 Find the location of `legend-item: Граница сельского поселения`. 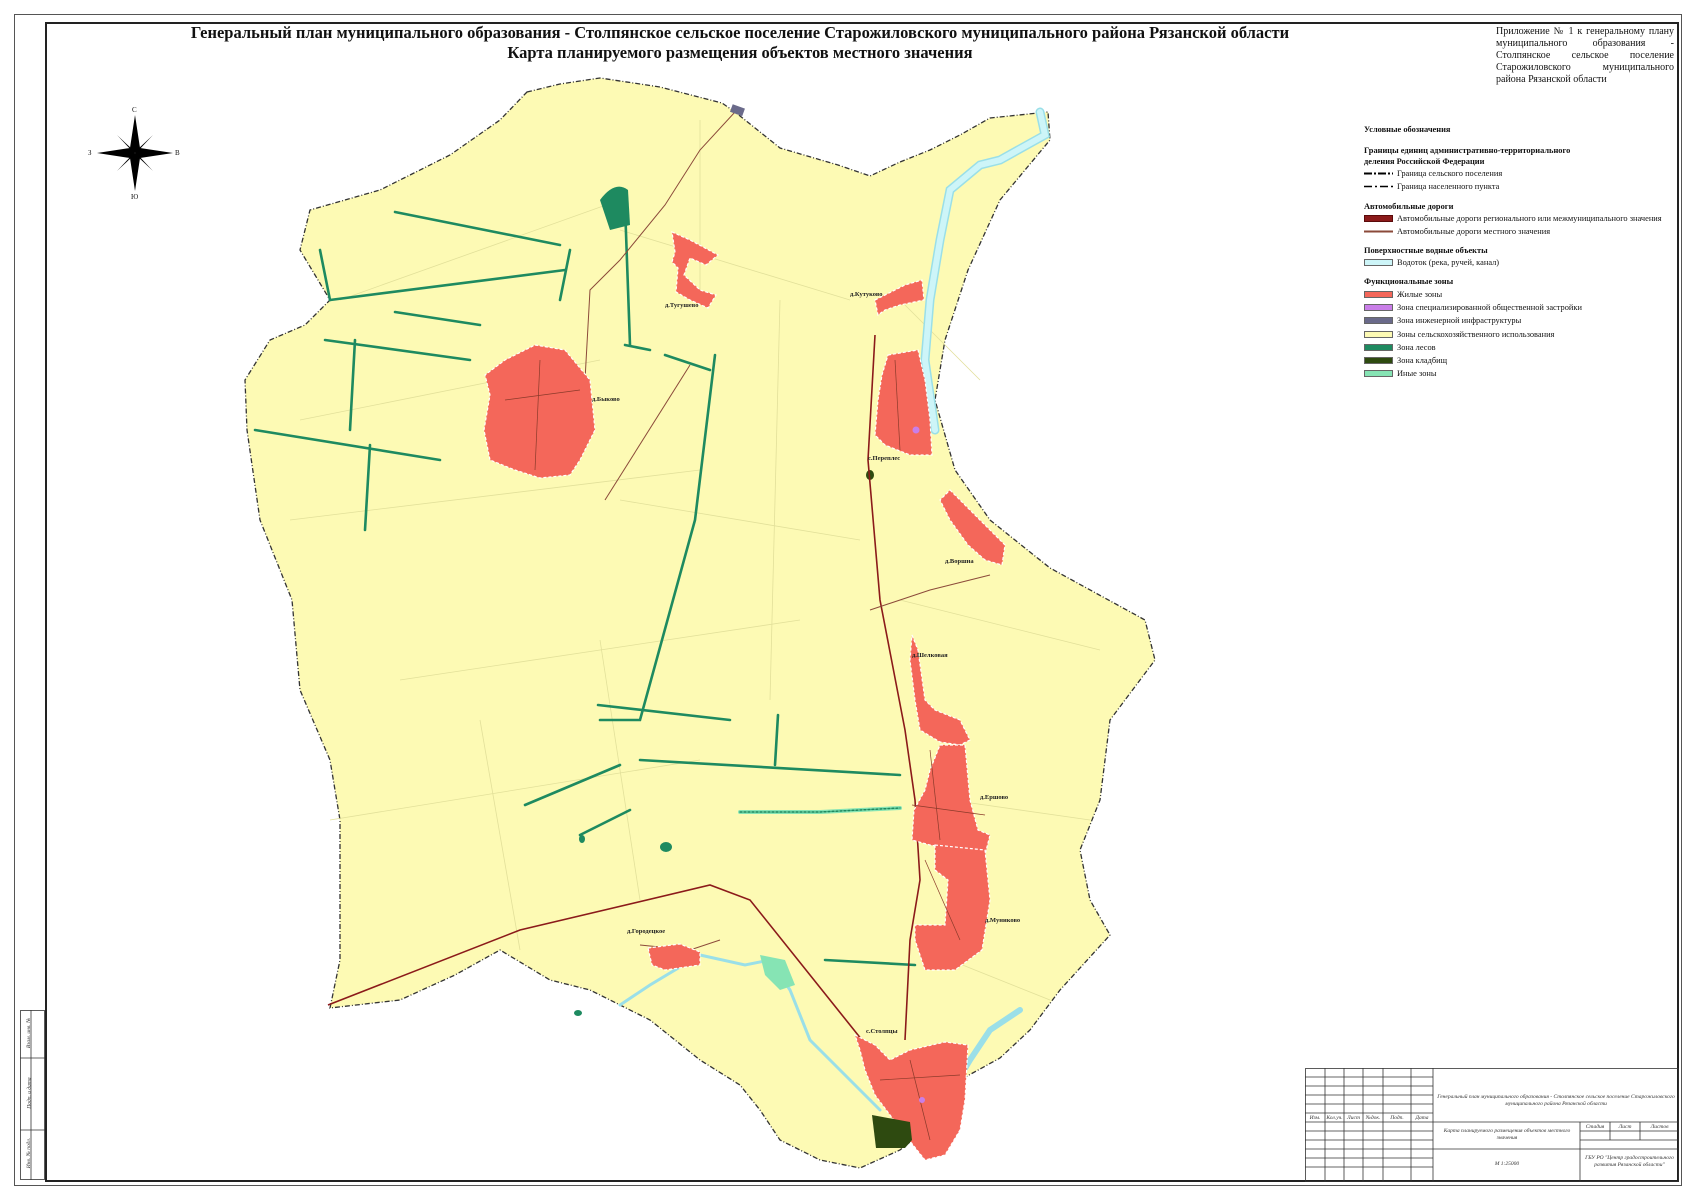

legend-item: Граница сельского поселения is located at coordinates (1524, 173).